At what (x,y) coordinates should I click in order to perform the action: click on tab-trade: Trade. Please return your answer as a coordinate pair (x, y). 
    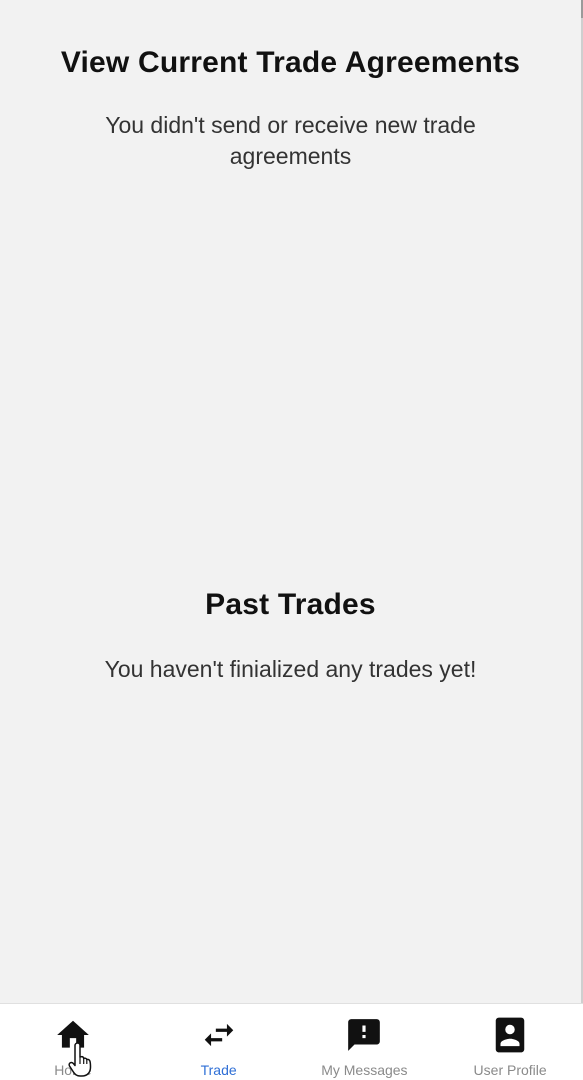
    Looking at the image, I should click on (219, 1042).